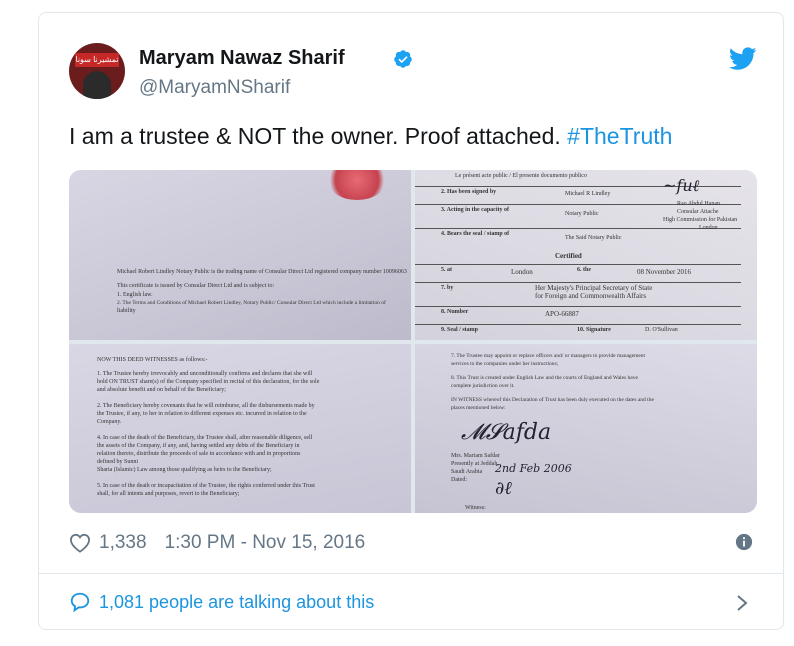 The width and height of the screenshot is (794, 646). I want to click on doc-text: Witness:, so click(475, 508).